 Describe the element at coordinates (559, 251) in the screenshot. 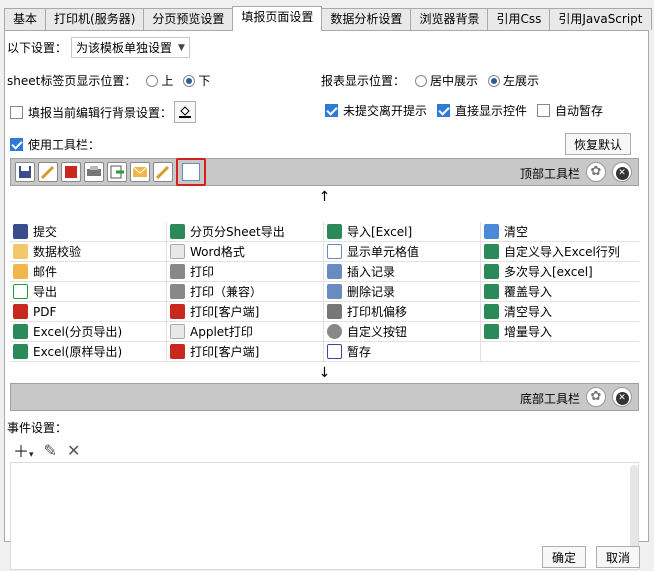

I see `grid-item-custom-import: 自定义导入Excel行列` at that location.